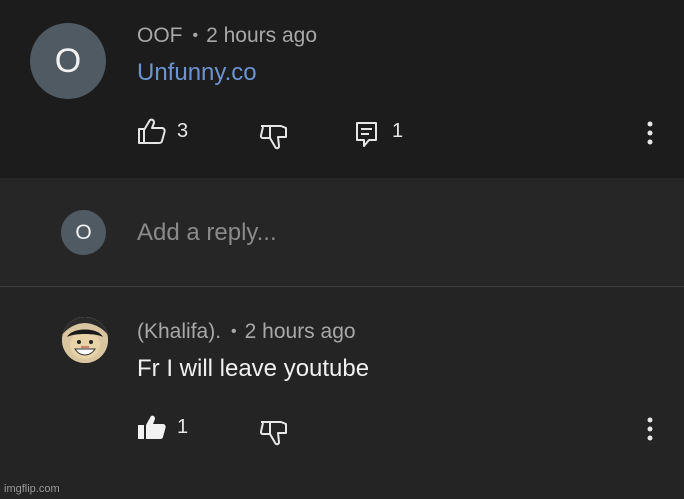 Image resolution: width=684 pixels, height=499 pixels. Describe the element at coordinates (179, 331) in the screenshot. I see `author-name: (Khalifa).` at that location.